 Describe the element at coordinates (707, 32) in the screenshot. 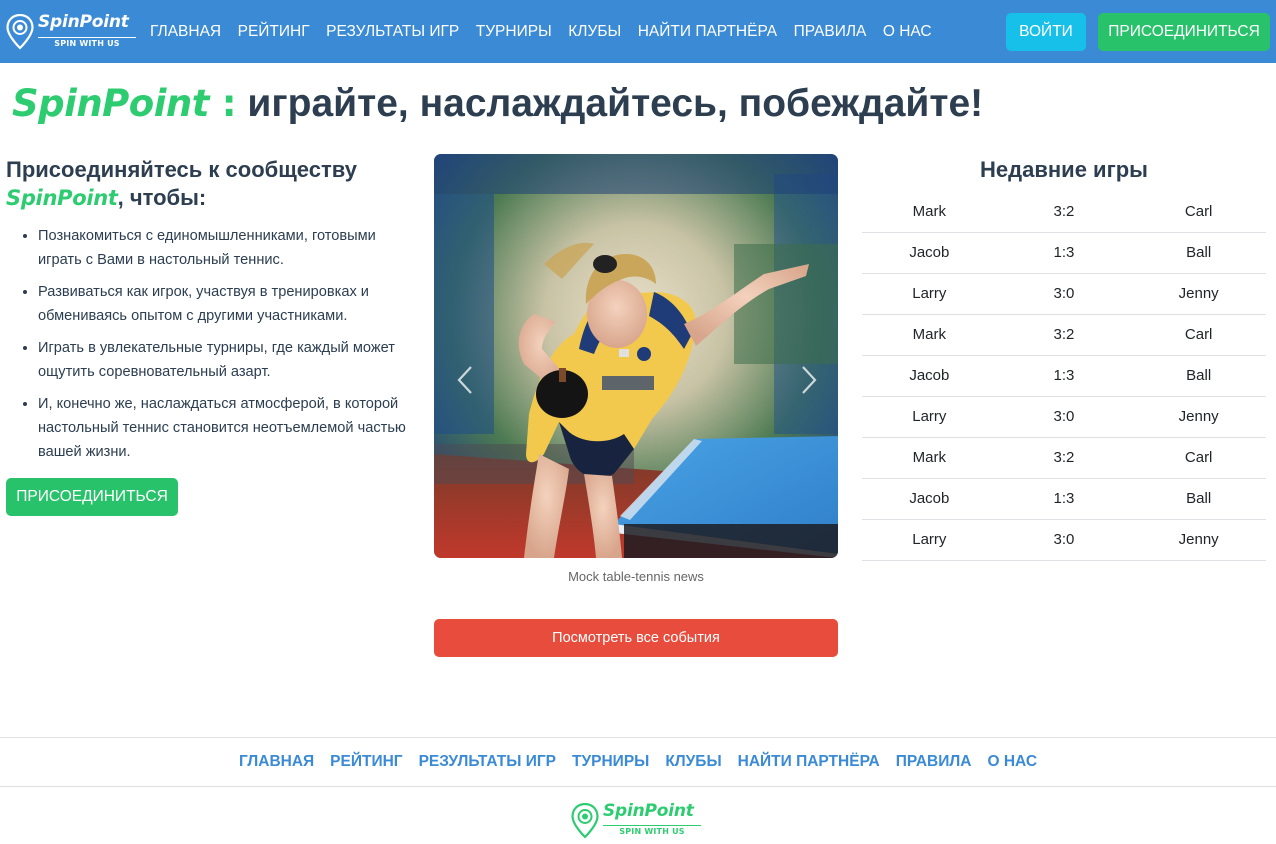

I see `nav-find-partner: НАЙТИ ПАРТНЁРА` at that location.